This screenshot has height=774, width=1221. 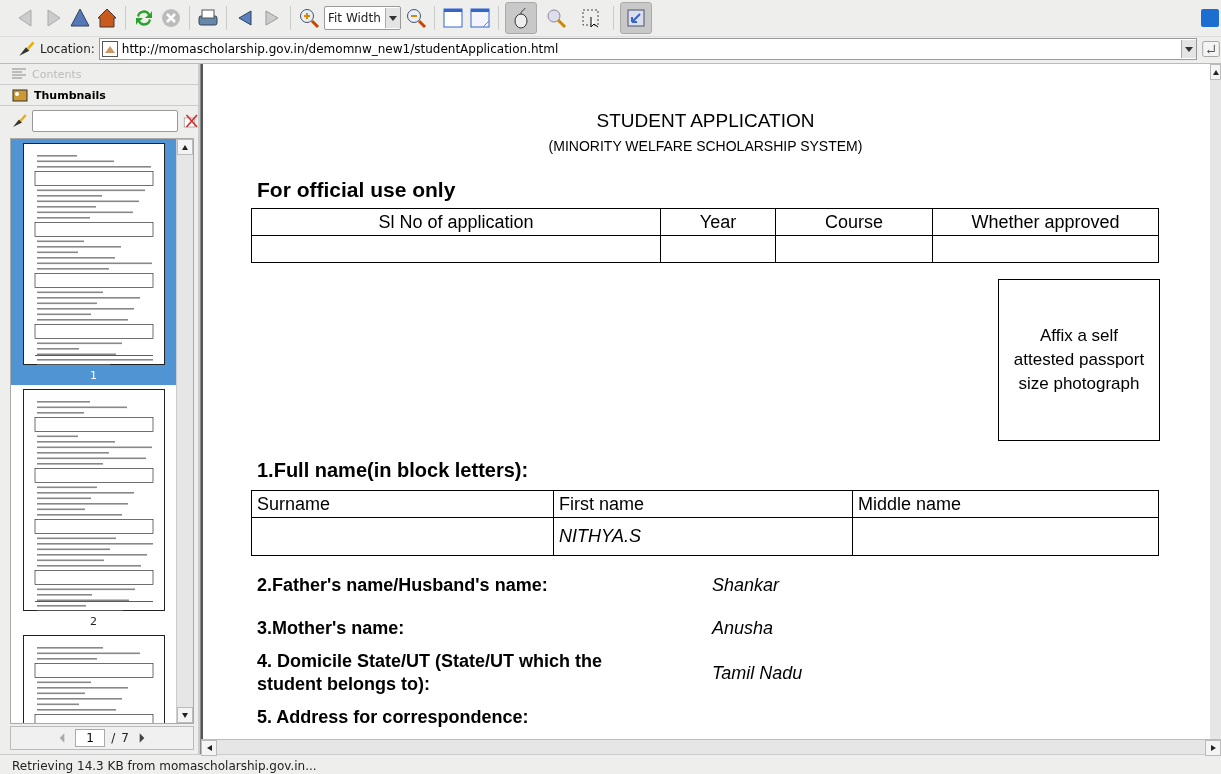 What do you see at coordinates (93, 376) in the screenshot?
I see `page-number: 1` at bounding box center [93, 376].